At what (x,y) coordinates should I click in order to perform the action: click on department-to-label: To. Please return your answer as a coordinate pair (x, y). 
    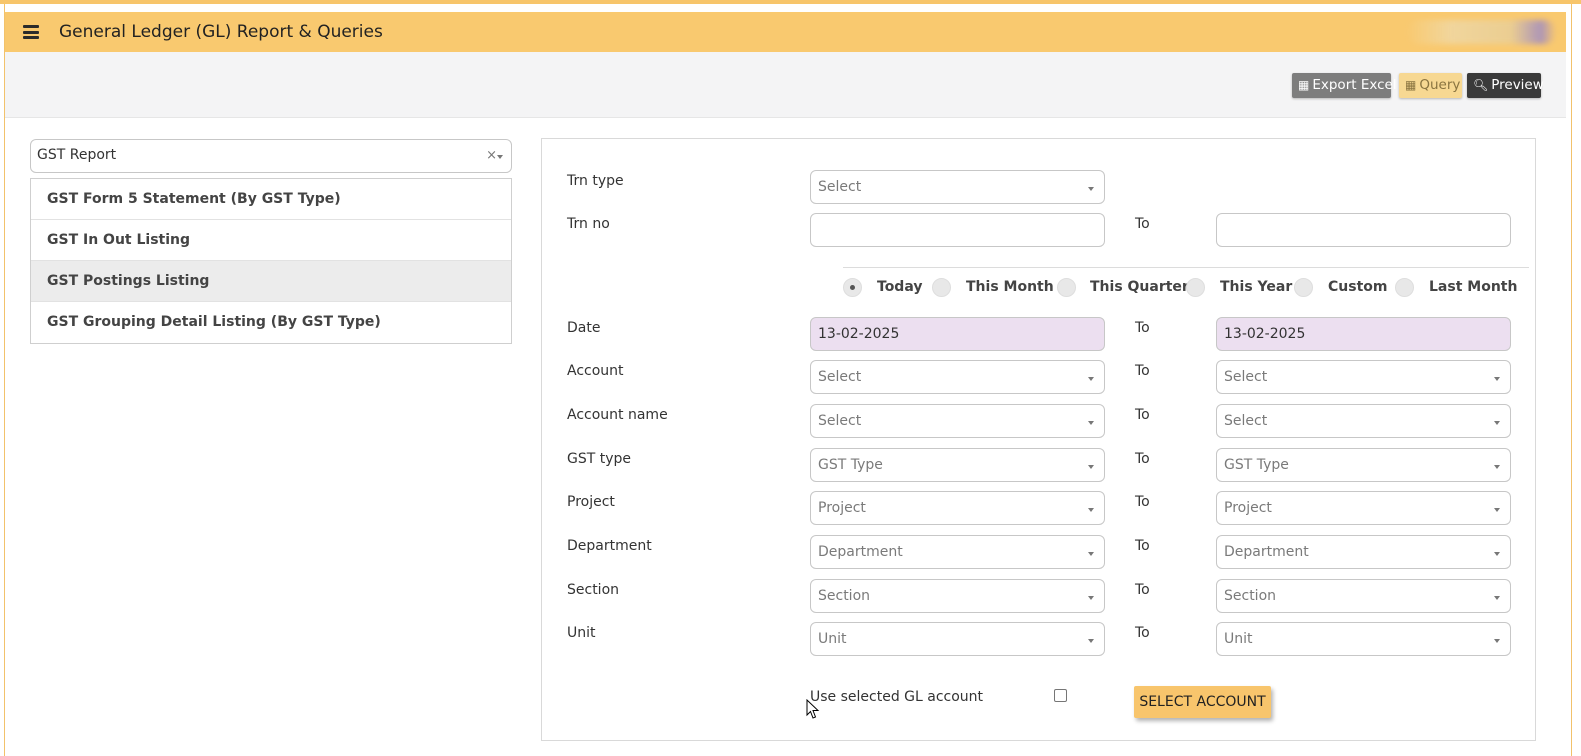
    Looking at the image, I should click on (1142, 546).